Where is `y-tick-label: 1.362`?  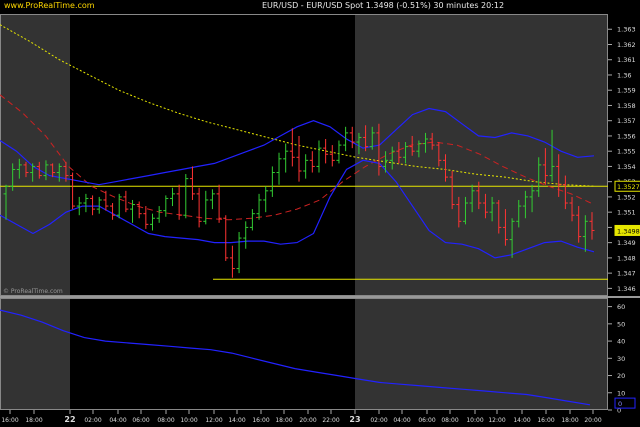
y-tick-label: 1.362 is located at coordinates (626, 45).